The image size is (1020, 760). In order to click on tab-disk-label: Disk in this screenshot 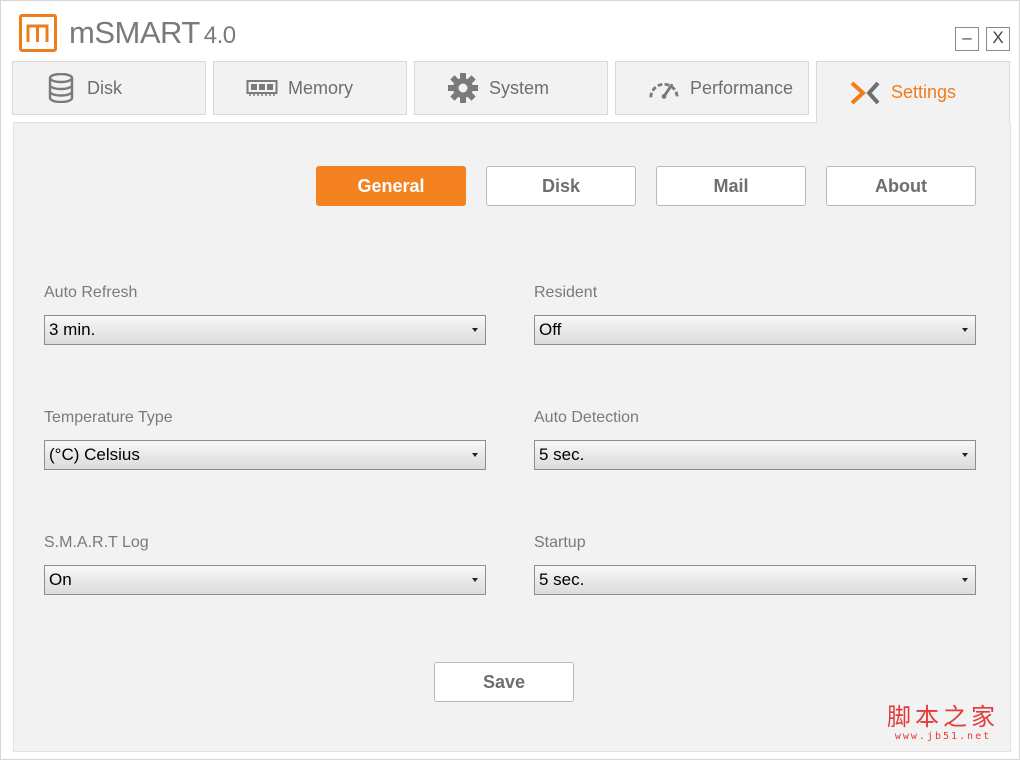, I will do `click(104, 87)`.